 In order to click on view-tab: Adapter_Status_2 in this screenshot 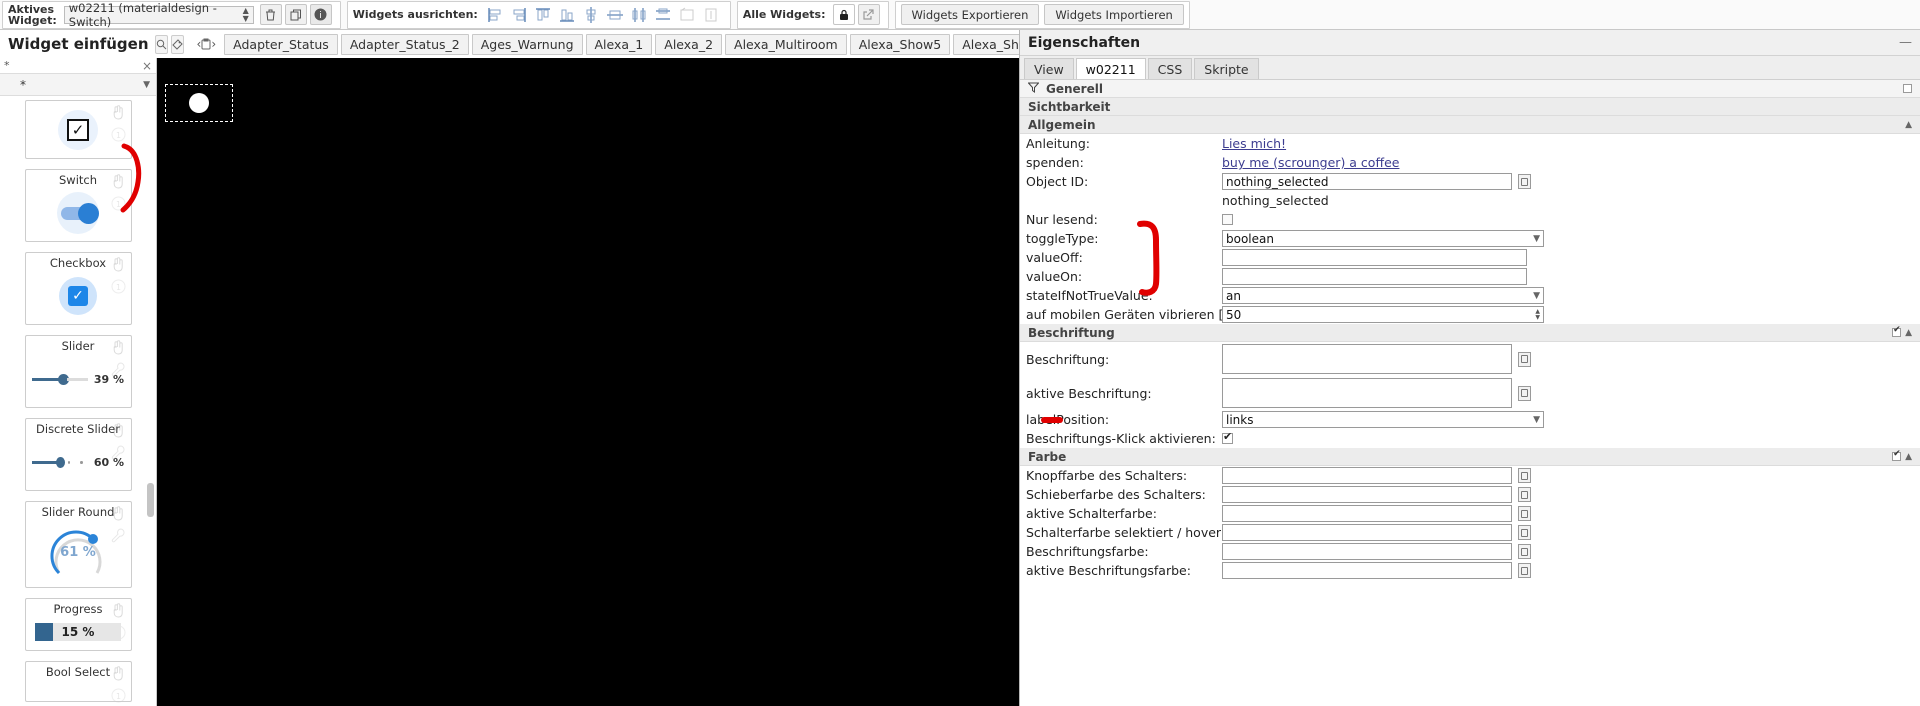, I will do `click(404, 44)`.